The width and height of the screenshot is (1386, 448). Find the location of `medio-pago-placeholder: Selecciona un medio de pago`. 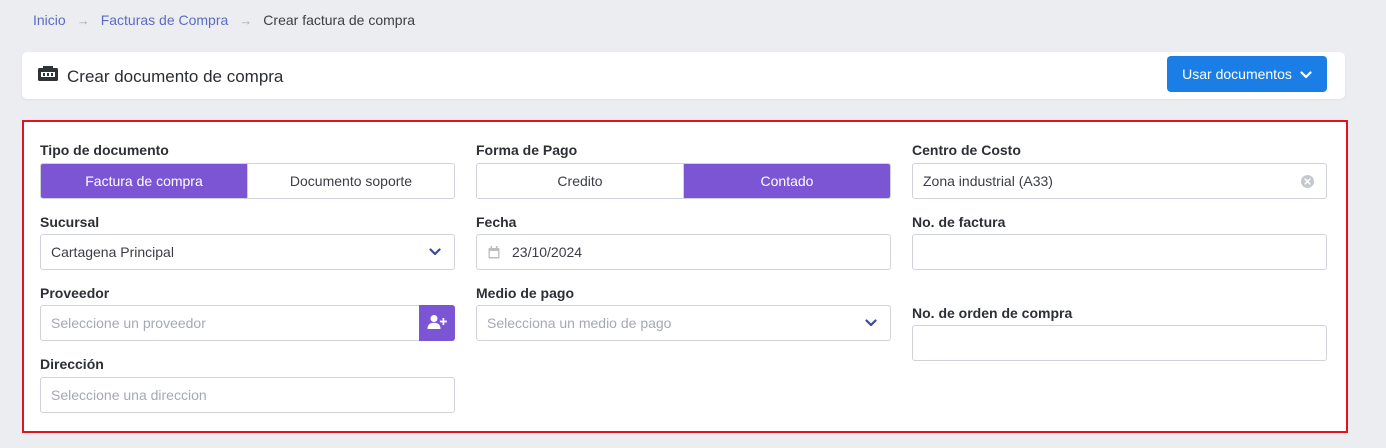

medio-pago-placeholder: Selecciona un medio de pago is located at coordinates (579, 323).